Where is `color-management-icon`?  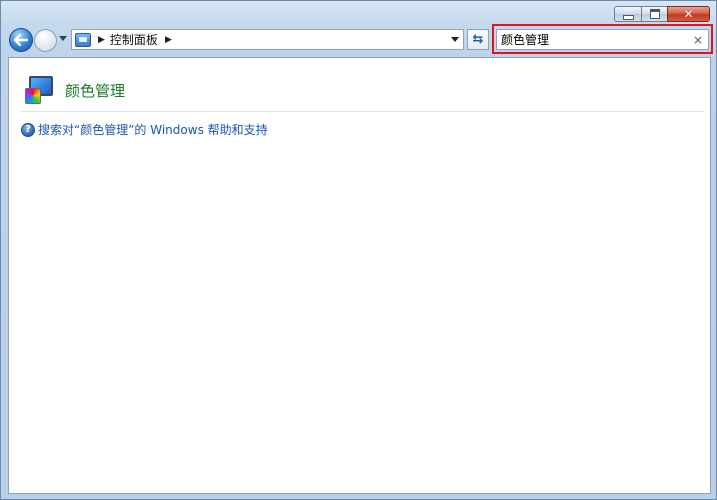
color-management-icon is located at coordinates (39, 90).